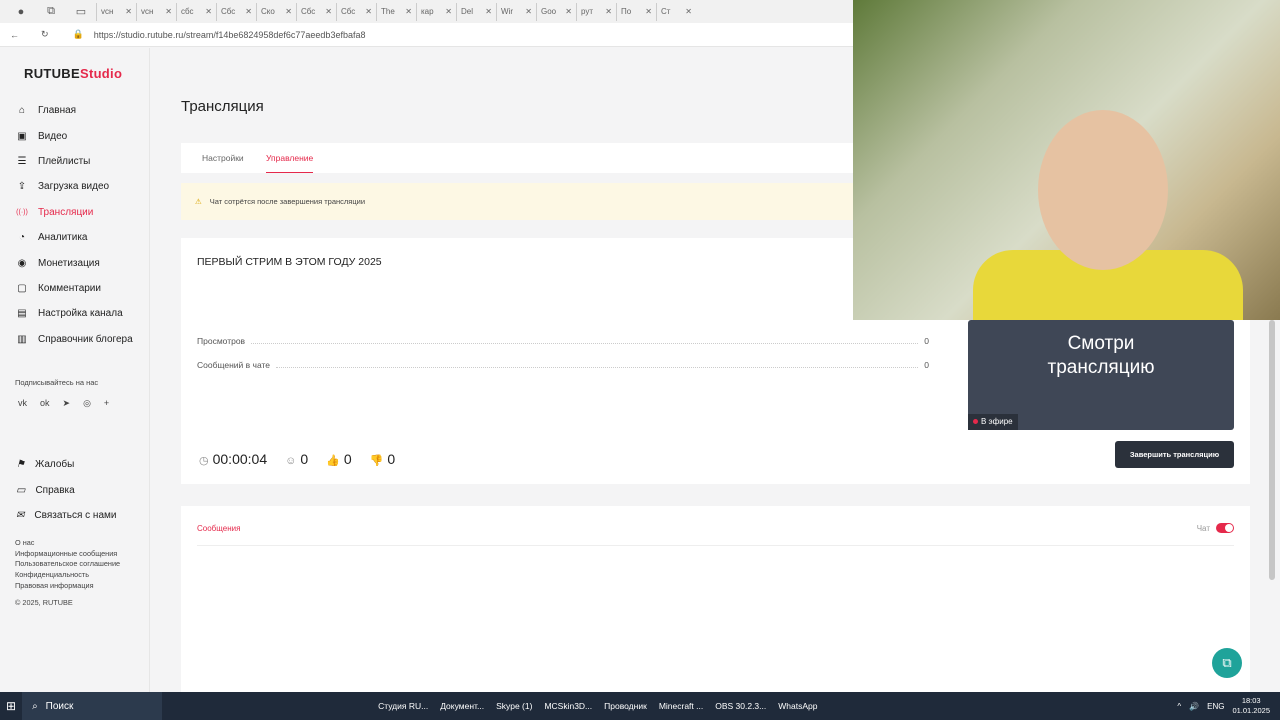 This screenshot has width=1280, height=720. I want to click on tab-title: vcн, so click(107, 11).